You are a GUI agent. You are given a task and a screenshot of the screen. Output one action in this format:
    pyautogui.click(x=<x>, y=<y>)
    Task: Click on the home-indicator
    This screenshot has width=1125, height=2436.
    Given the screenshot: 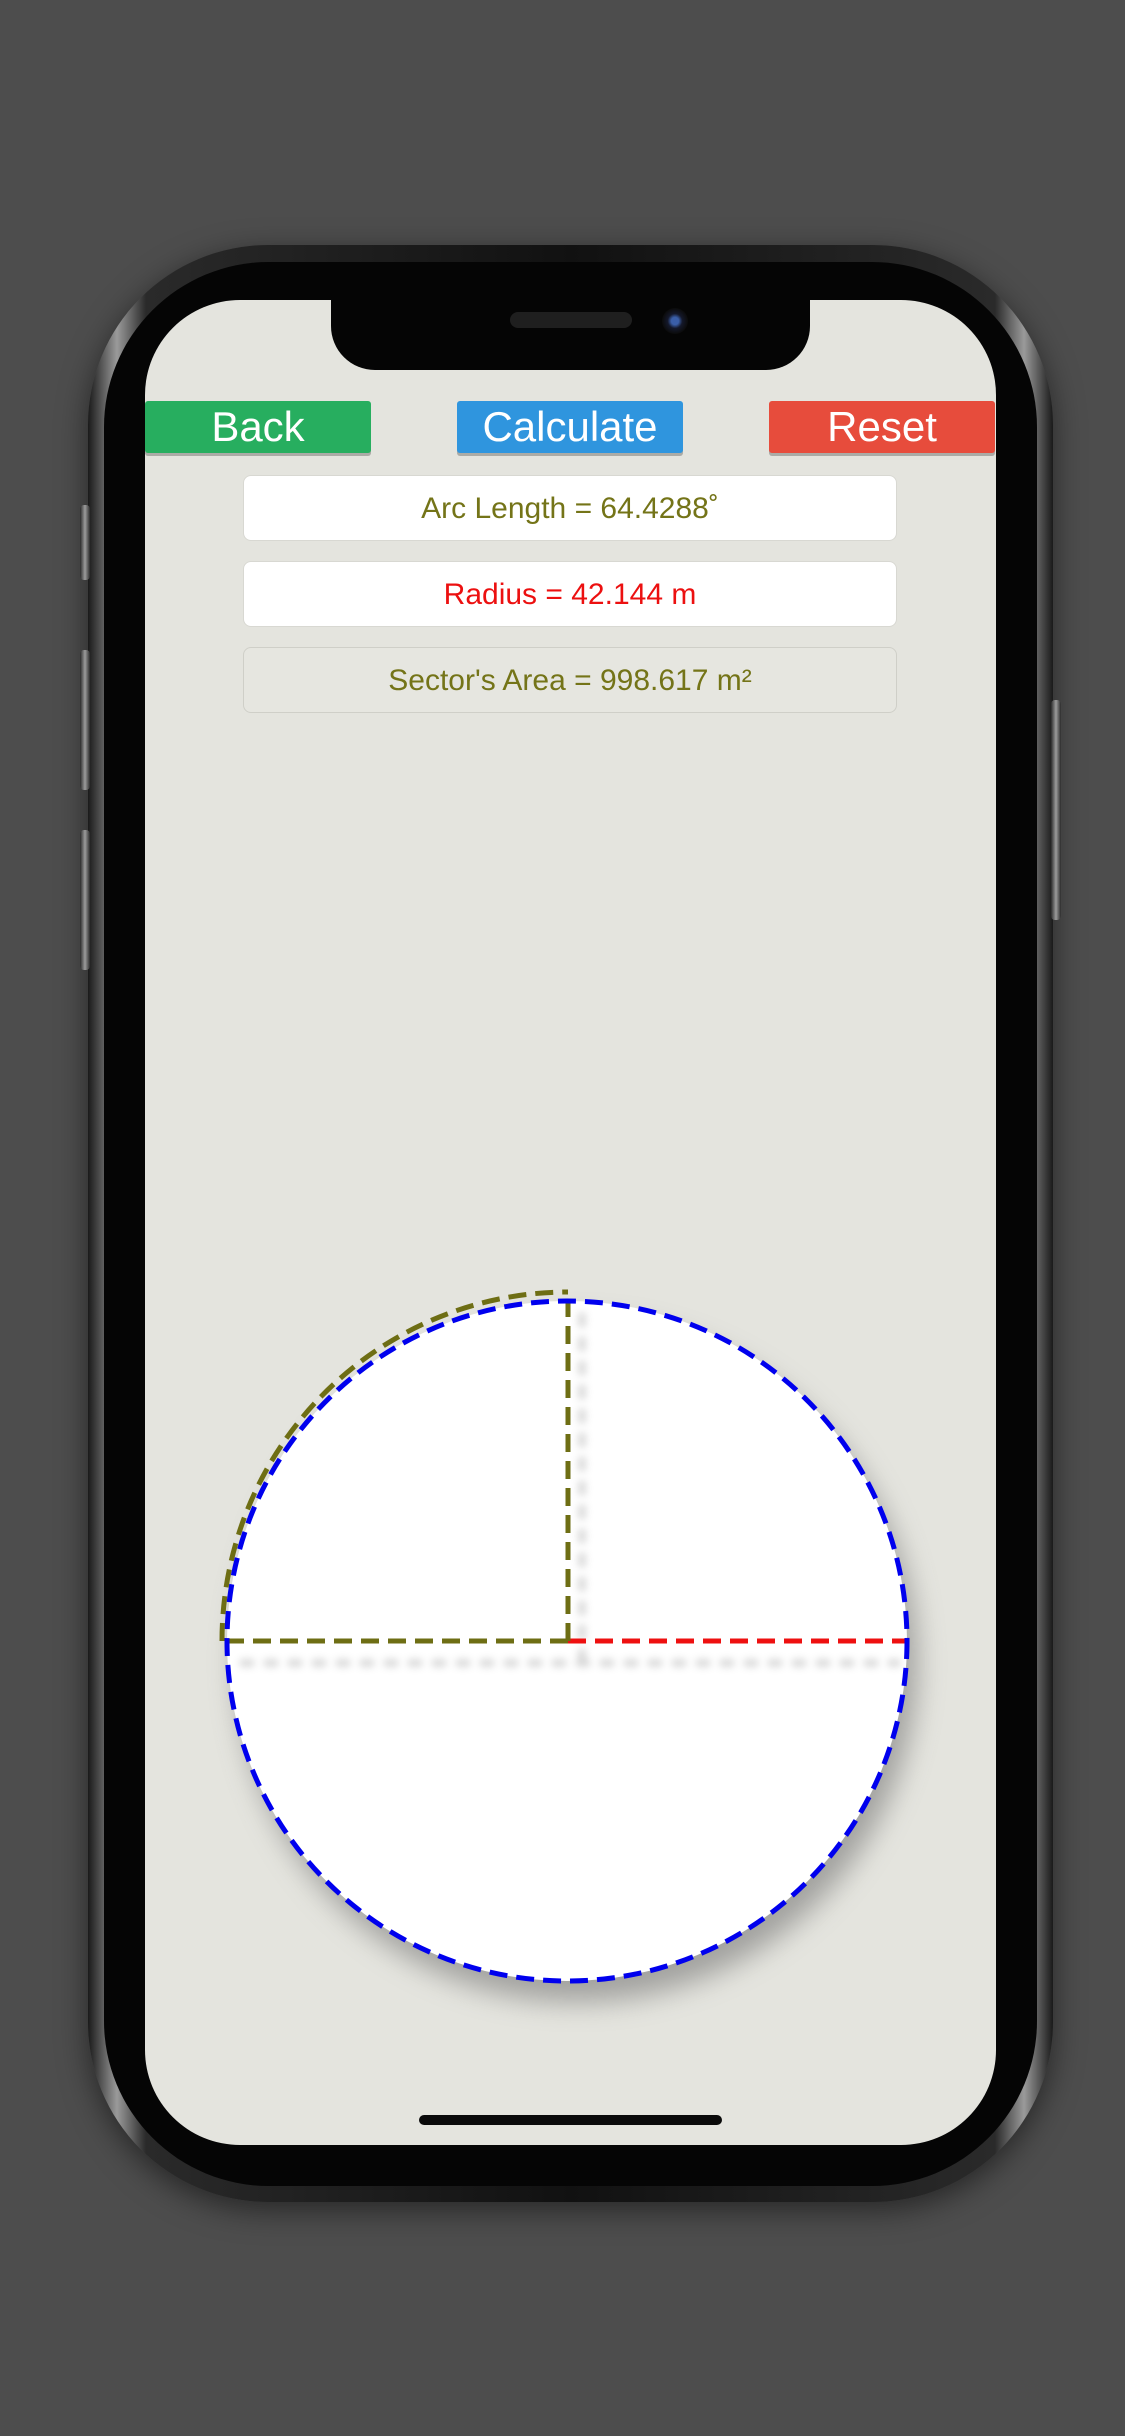 What is the action you would take?
    pyautogui.click(x=570, y=2120)
    